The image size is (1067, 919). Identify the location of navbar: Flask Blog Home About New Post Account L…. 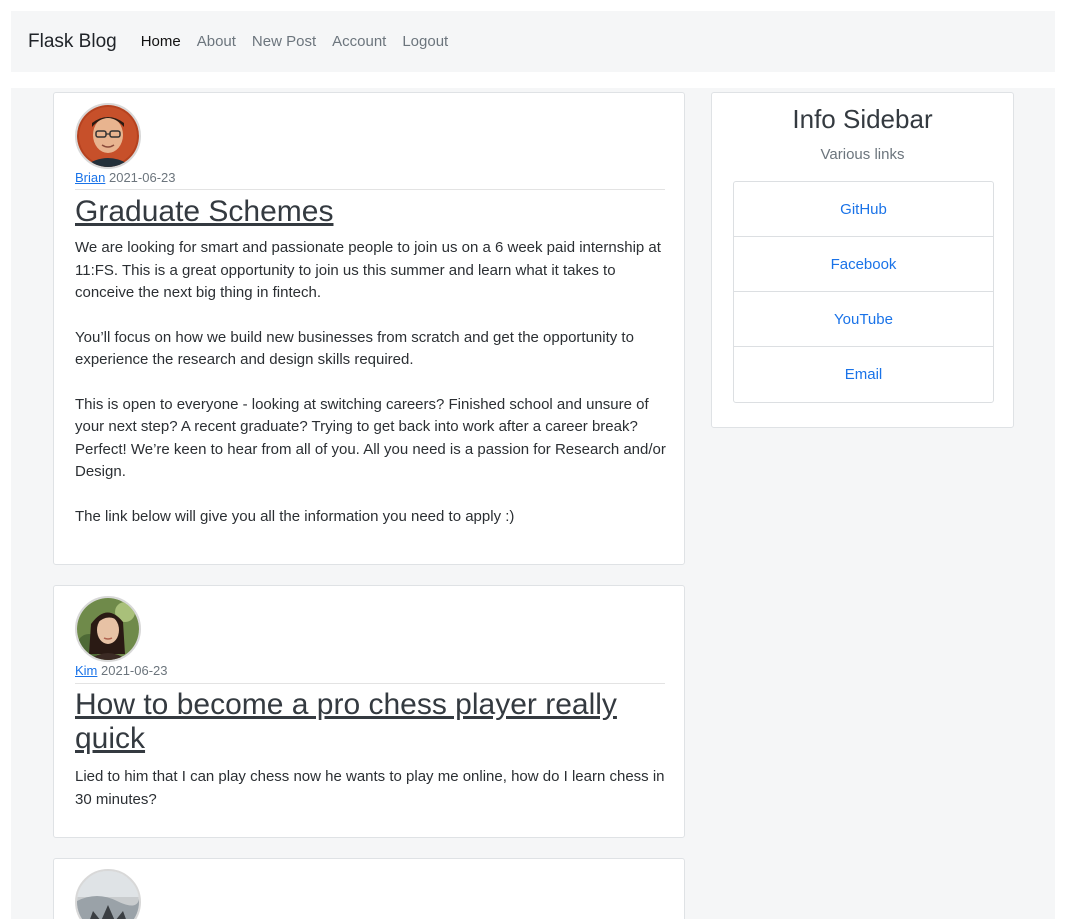
(533, 41).